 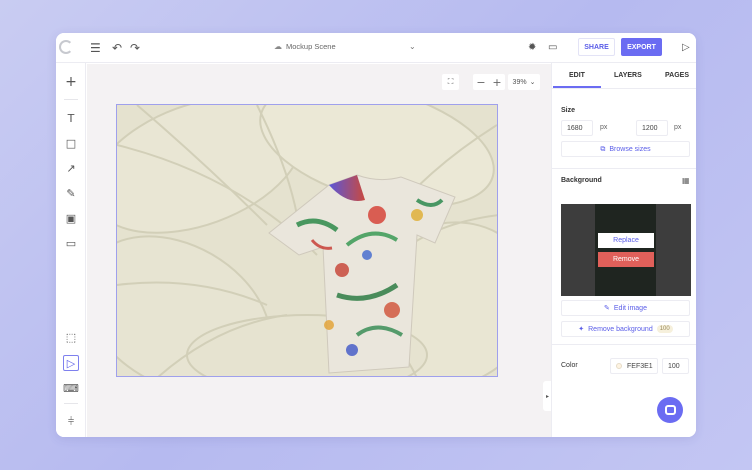 I want to click on replace-button: Replace, so click(x=626, y=240).